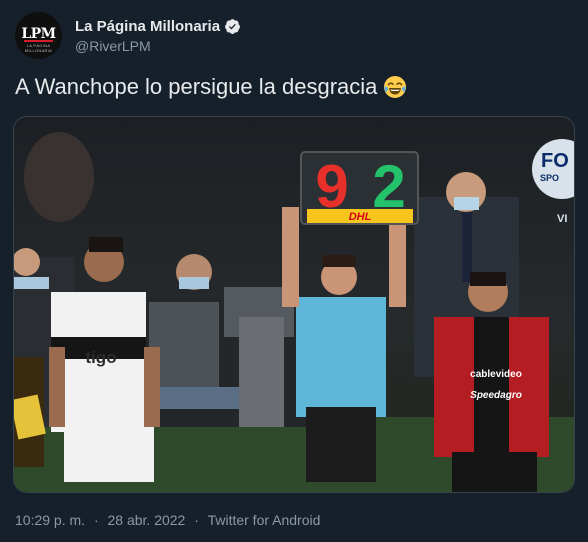  What do you see at coordinates (50, 520) in the screenshot?
I see `tweet-time: 10:29 p. m.` at bounding box center [50, 520].